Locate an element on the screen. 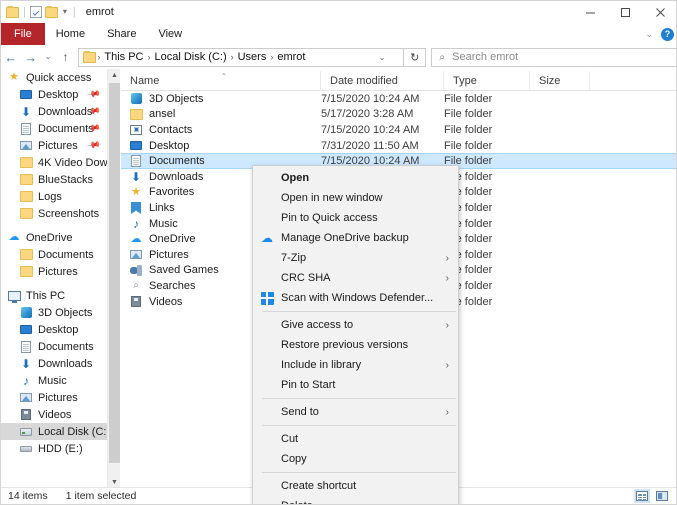 The height and width of the screenshot is (505, 677). column-header-size: Size is located at coordinates (560, 80).